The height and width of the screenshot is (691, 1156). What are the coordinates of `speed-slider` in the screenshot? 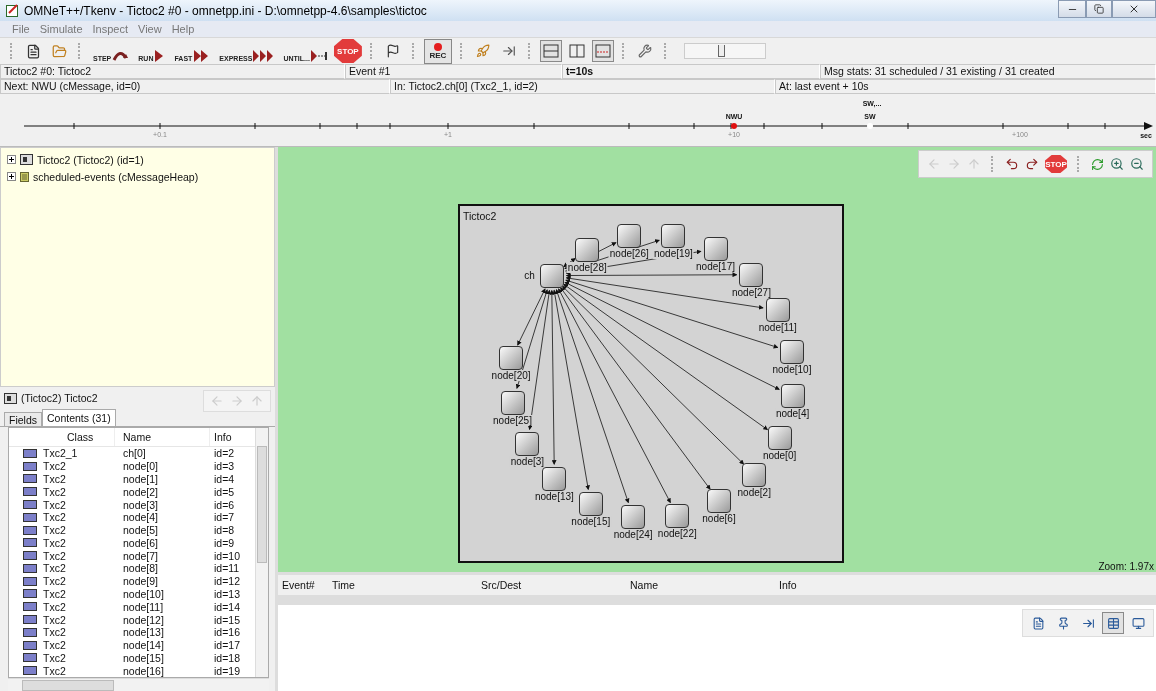 It's located at (724, 51).